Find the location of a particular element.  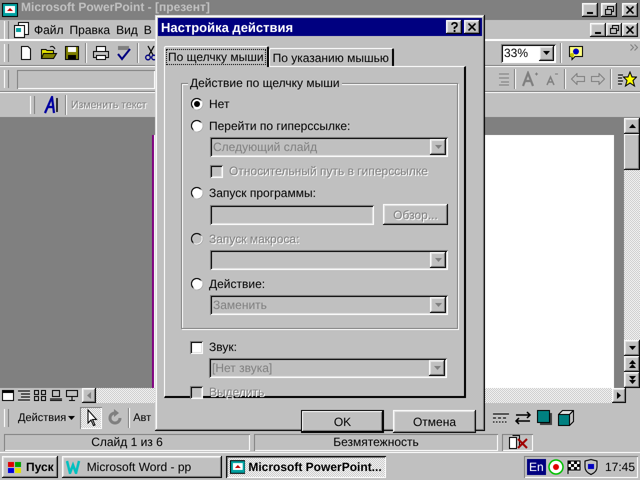

option-label: Перейти по гиперссылке: is located at coordinates (279, 126).